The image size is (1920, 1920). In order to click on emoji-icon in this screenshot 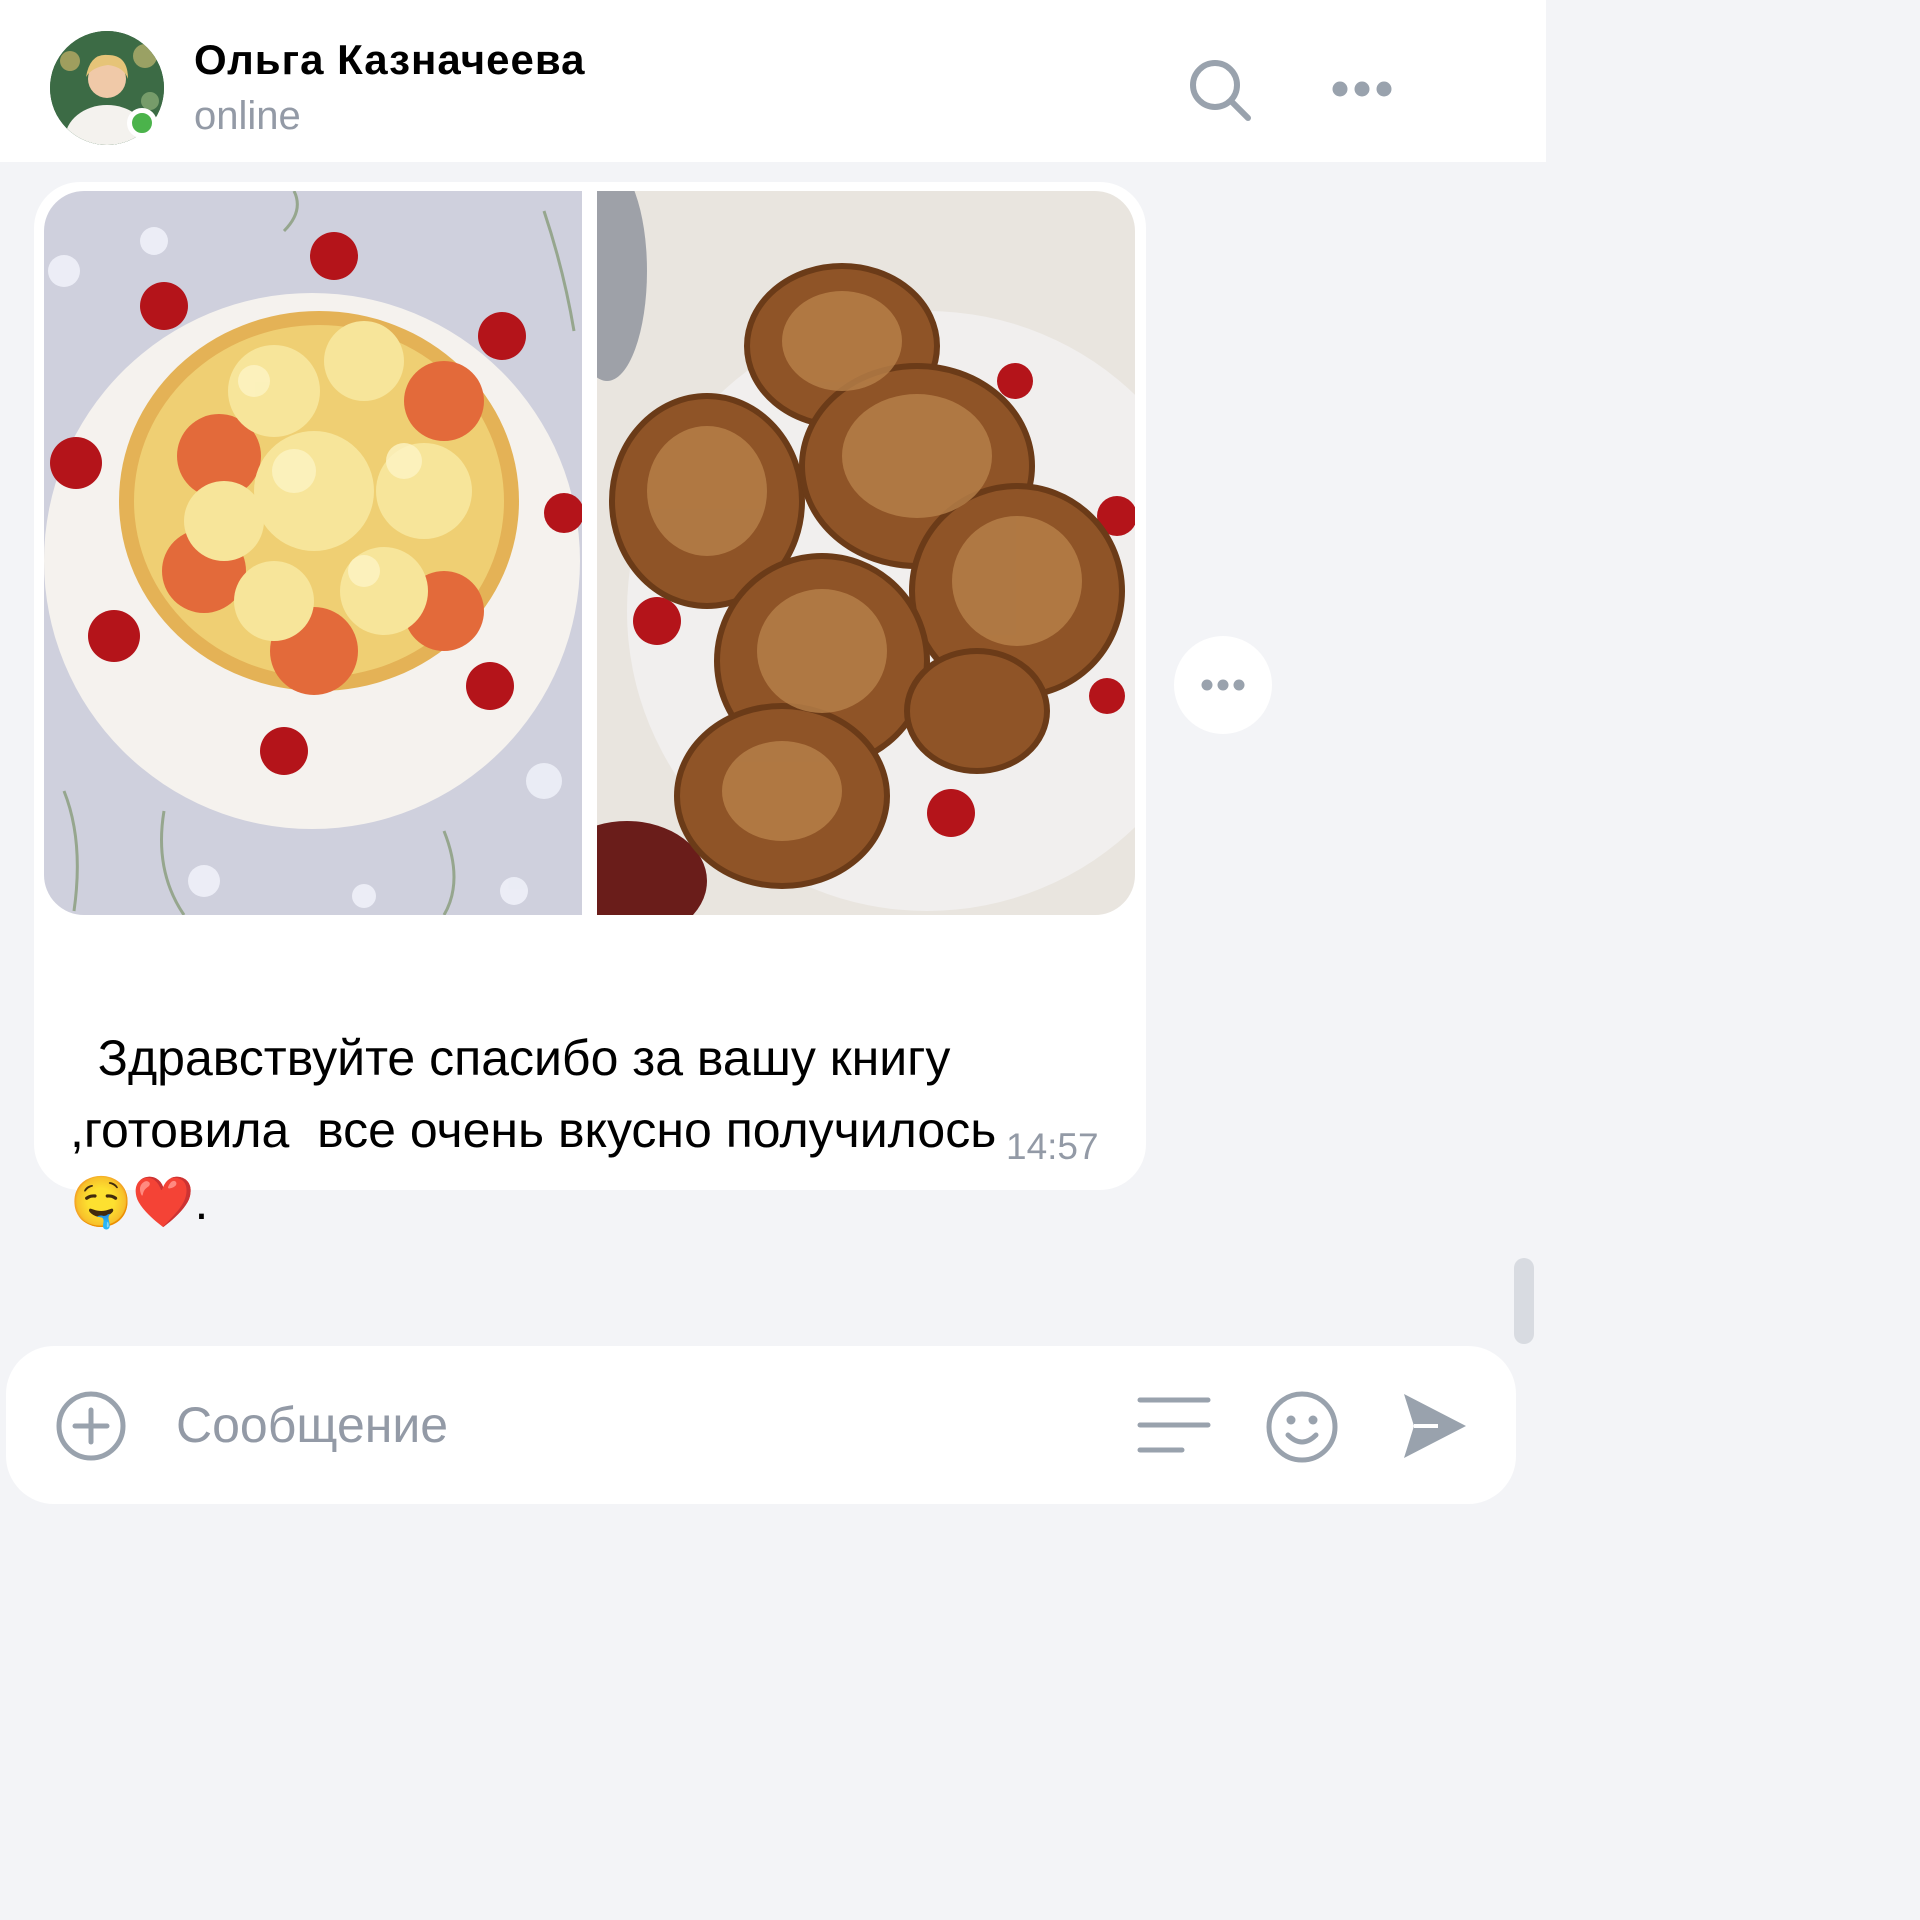, I will do `click(1302, 1427)`.